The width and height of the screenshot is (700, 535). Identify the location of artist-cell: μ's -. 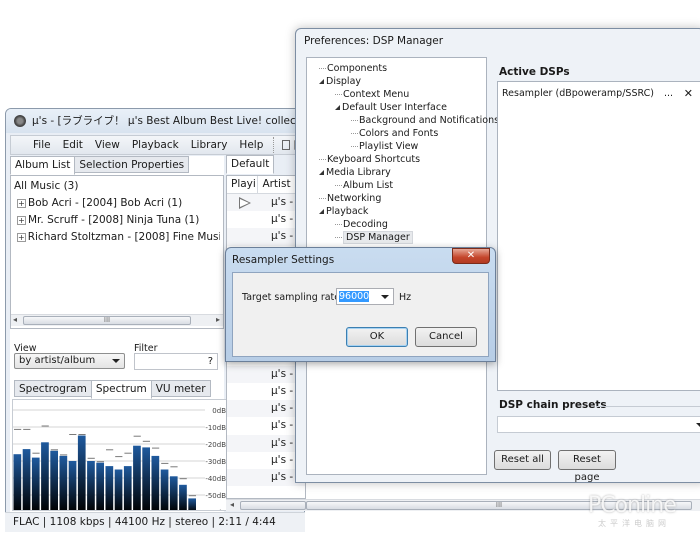
(282, 442).